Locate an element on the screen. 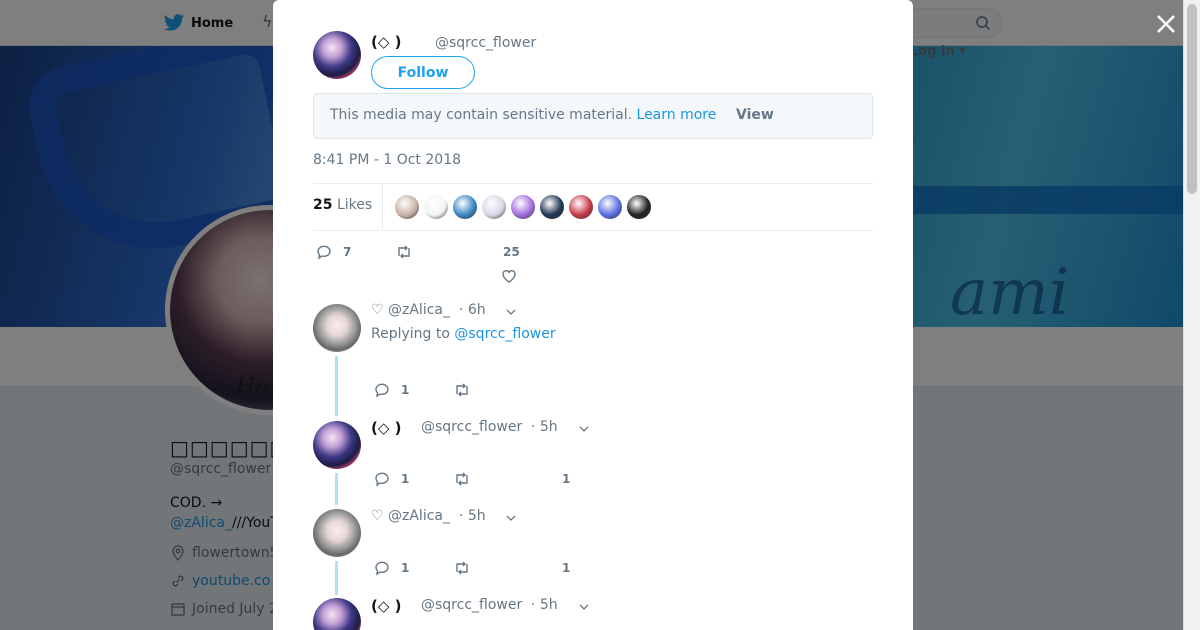 This screenshot has height=630, width=1200. like-count: 25 is located at coordinates (511, 252).